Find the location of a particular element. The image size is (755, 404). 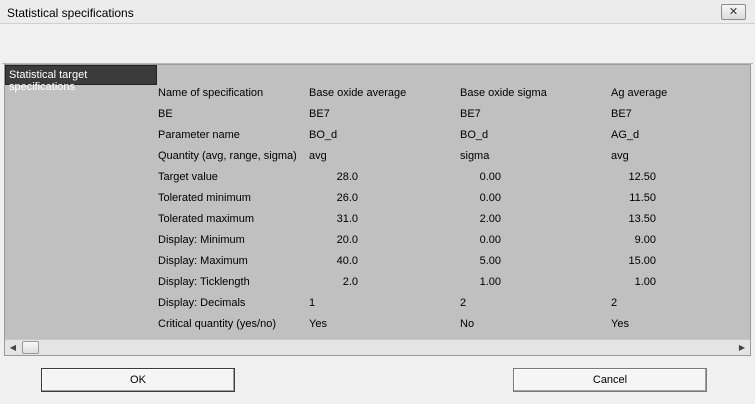

spec-row-label: Display: Maximum is located at coordinates (203, 261).